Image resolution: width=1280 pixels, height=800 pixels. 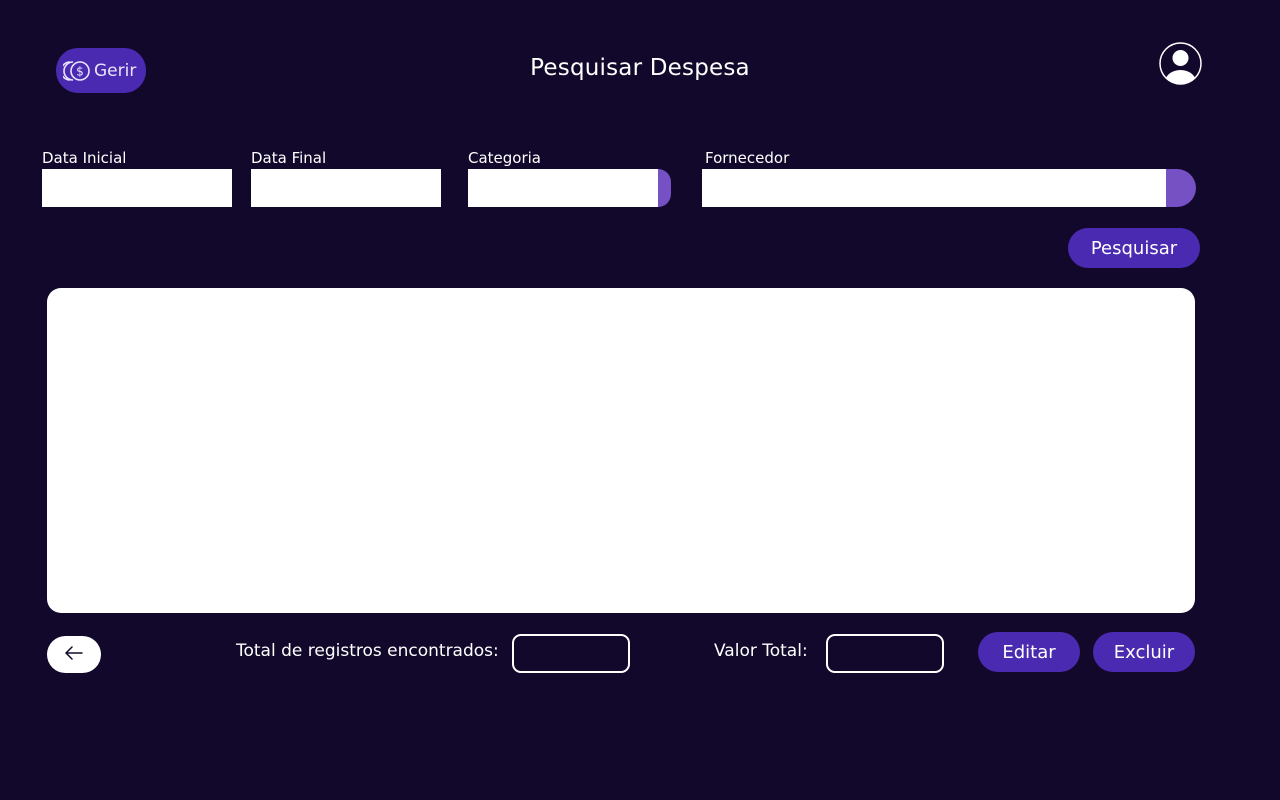 I want to click on data-inicial-input, so click(x=137, y=188).